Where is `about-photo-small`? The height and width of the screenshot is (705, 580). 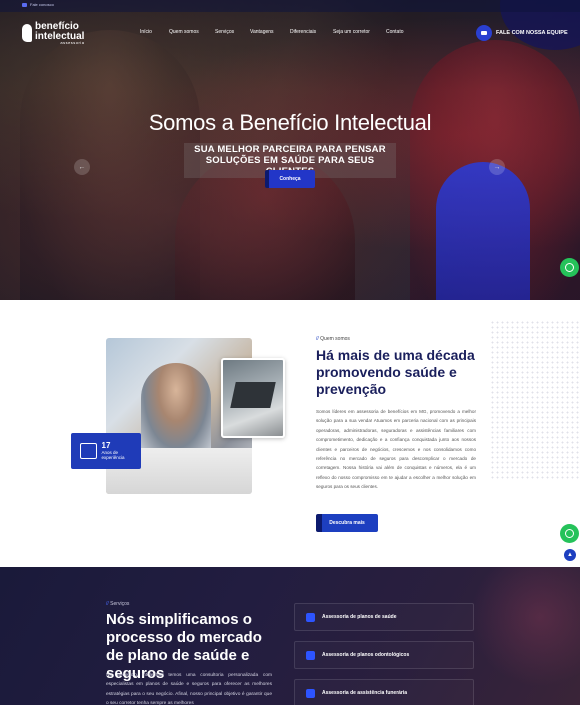 about-photo-small is located at coordinates (253, 398).